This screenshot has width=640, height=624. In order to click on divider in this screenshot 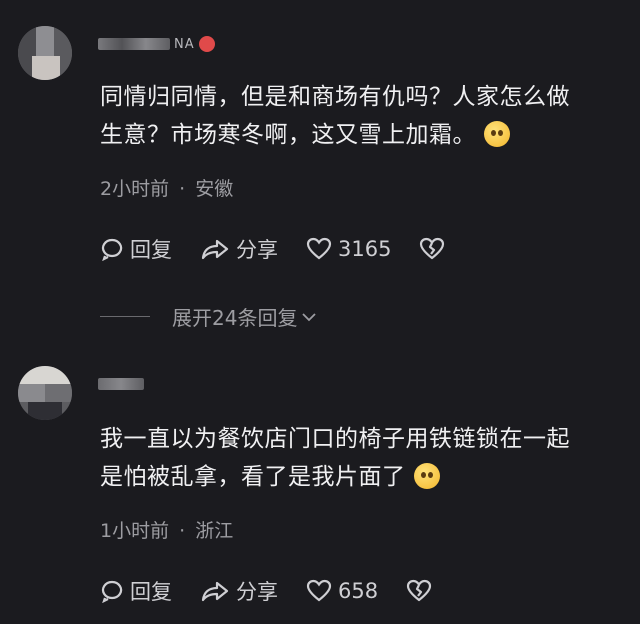, I will do `click(125, 316)`.